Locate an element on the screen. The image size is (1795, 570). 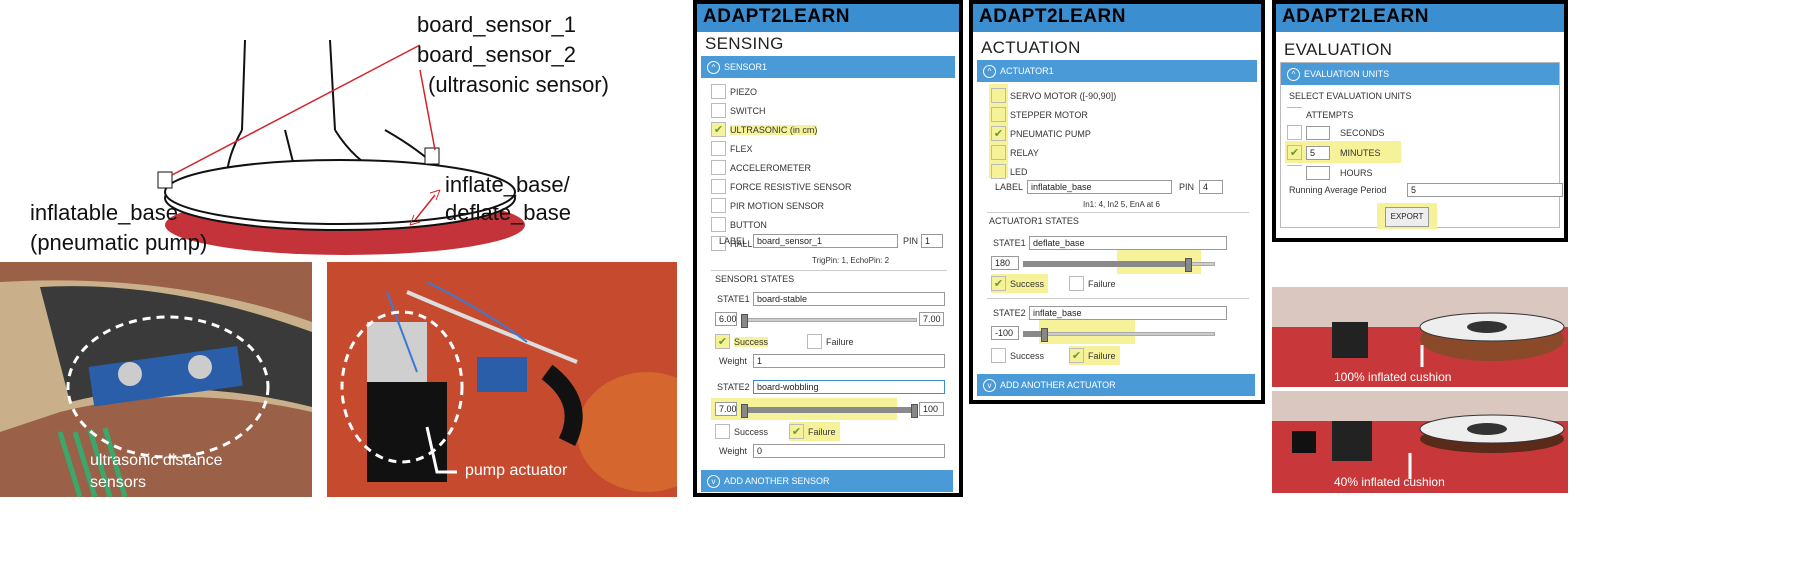
pin-hint: TrigPin: 1, EchoPin: 2 is located at coordinates (851, 260).